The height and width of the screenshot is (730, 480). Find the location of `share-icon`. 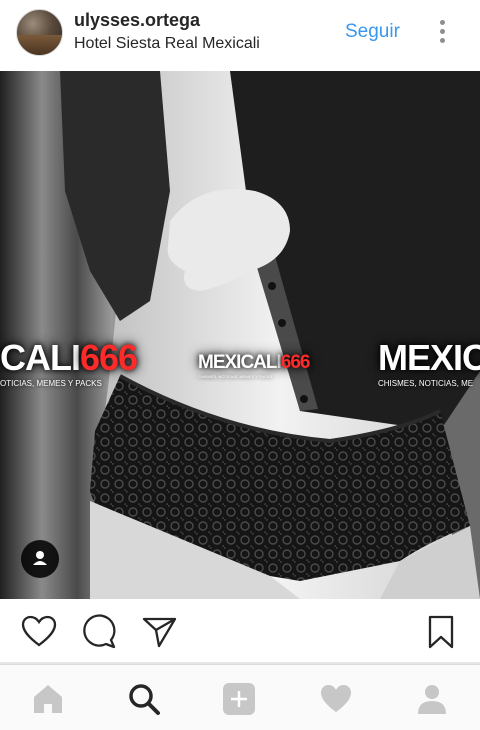

share-icon is located at coordinates (159, 632).